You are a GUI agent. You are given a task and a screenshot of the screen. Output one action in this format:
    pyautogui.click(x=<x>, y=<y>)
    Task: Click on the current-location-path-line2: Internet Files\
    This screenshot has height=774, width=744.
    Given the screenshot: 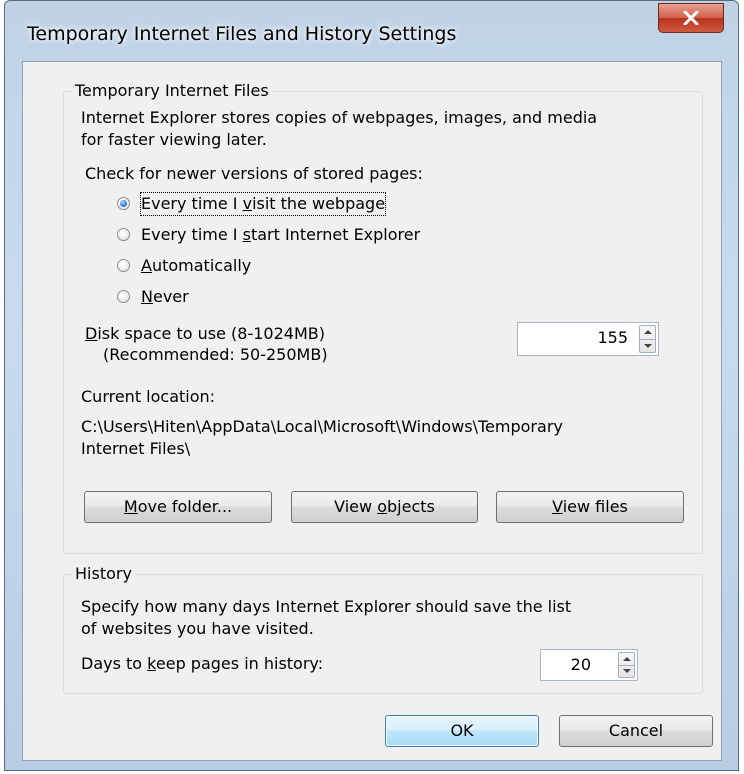 What is the action you would take?
    pyautogui.click(x=136, y=448)
    